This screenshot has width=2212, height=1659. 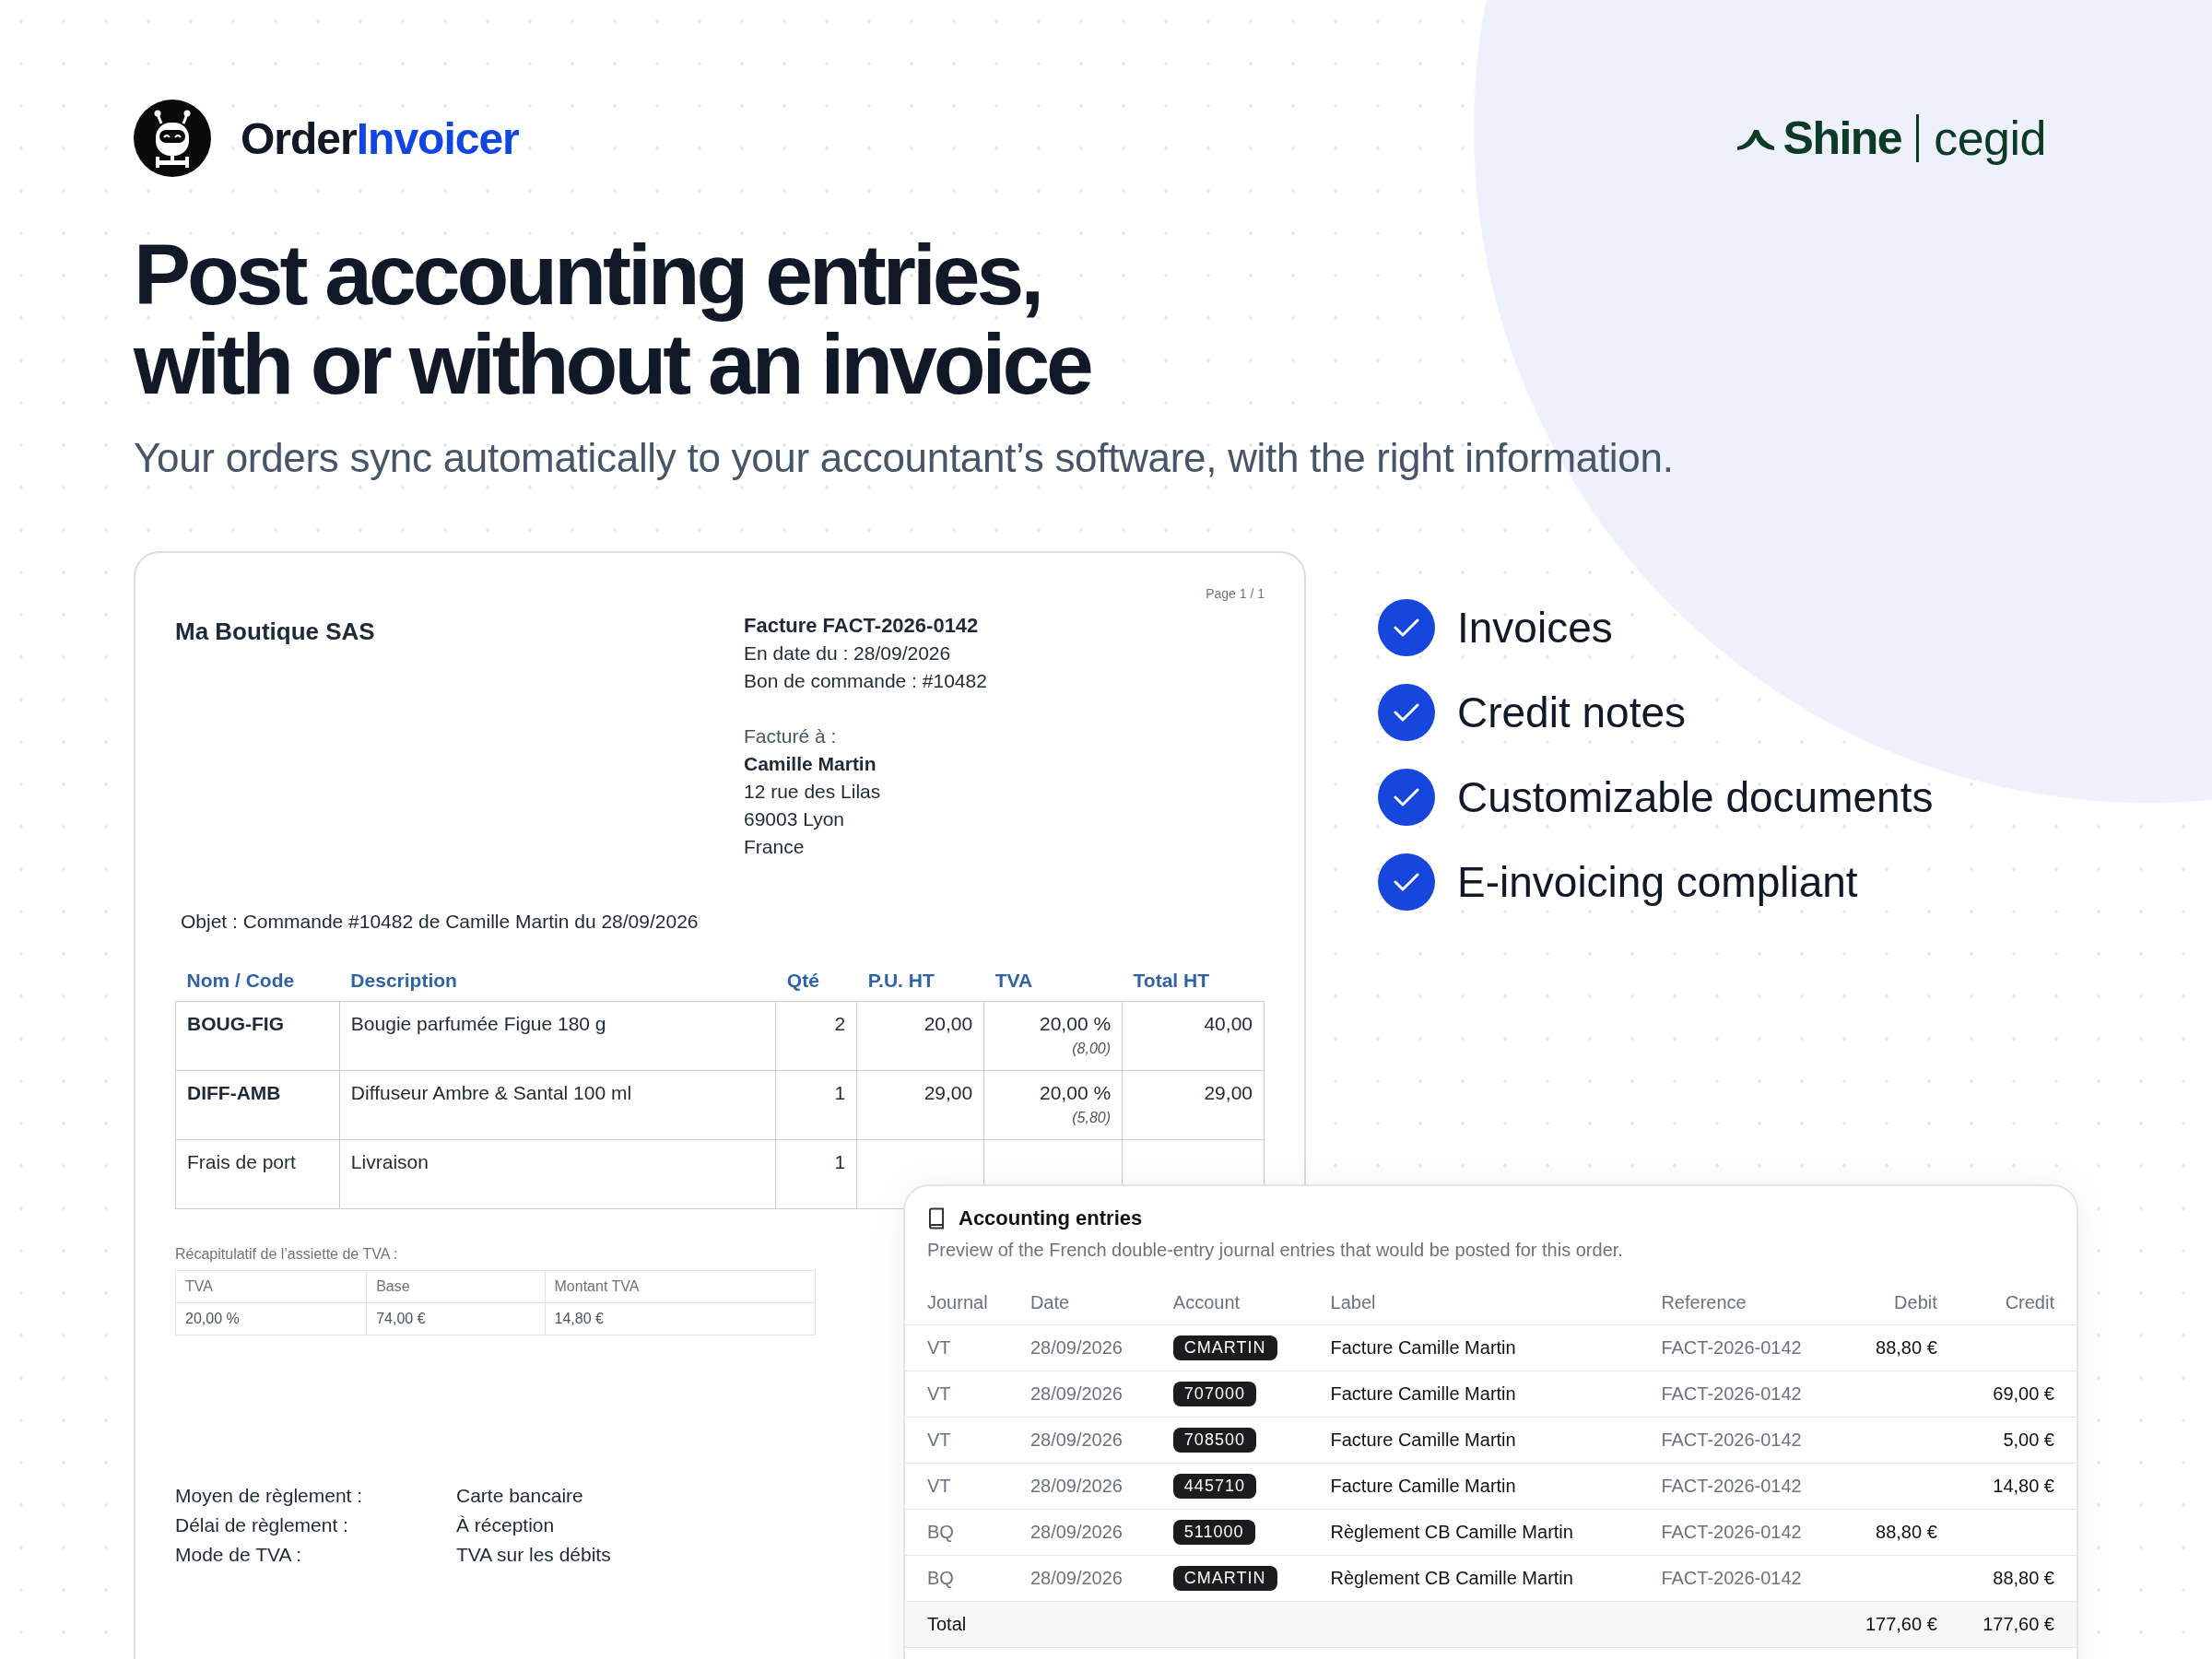 I want to click on column-header: Journal, so click(x=956, y=1303).